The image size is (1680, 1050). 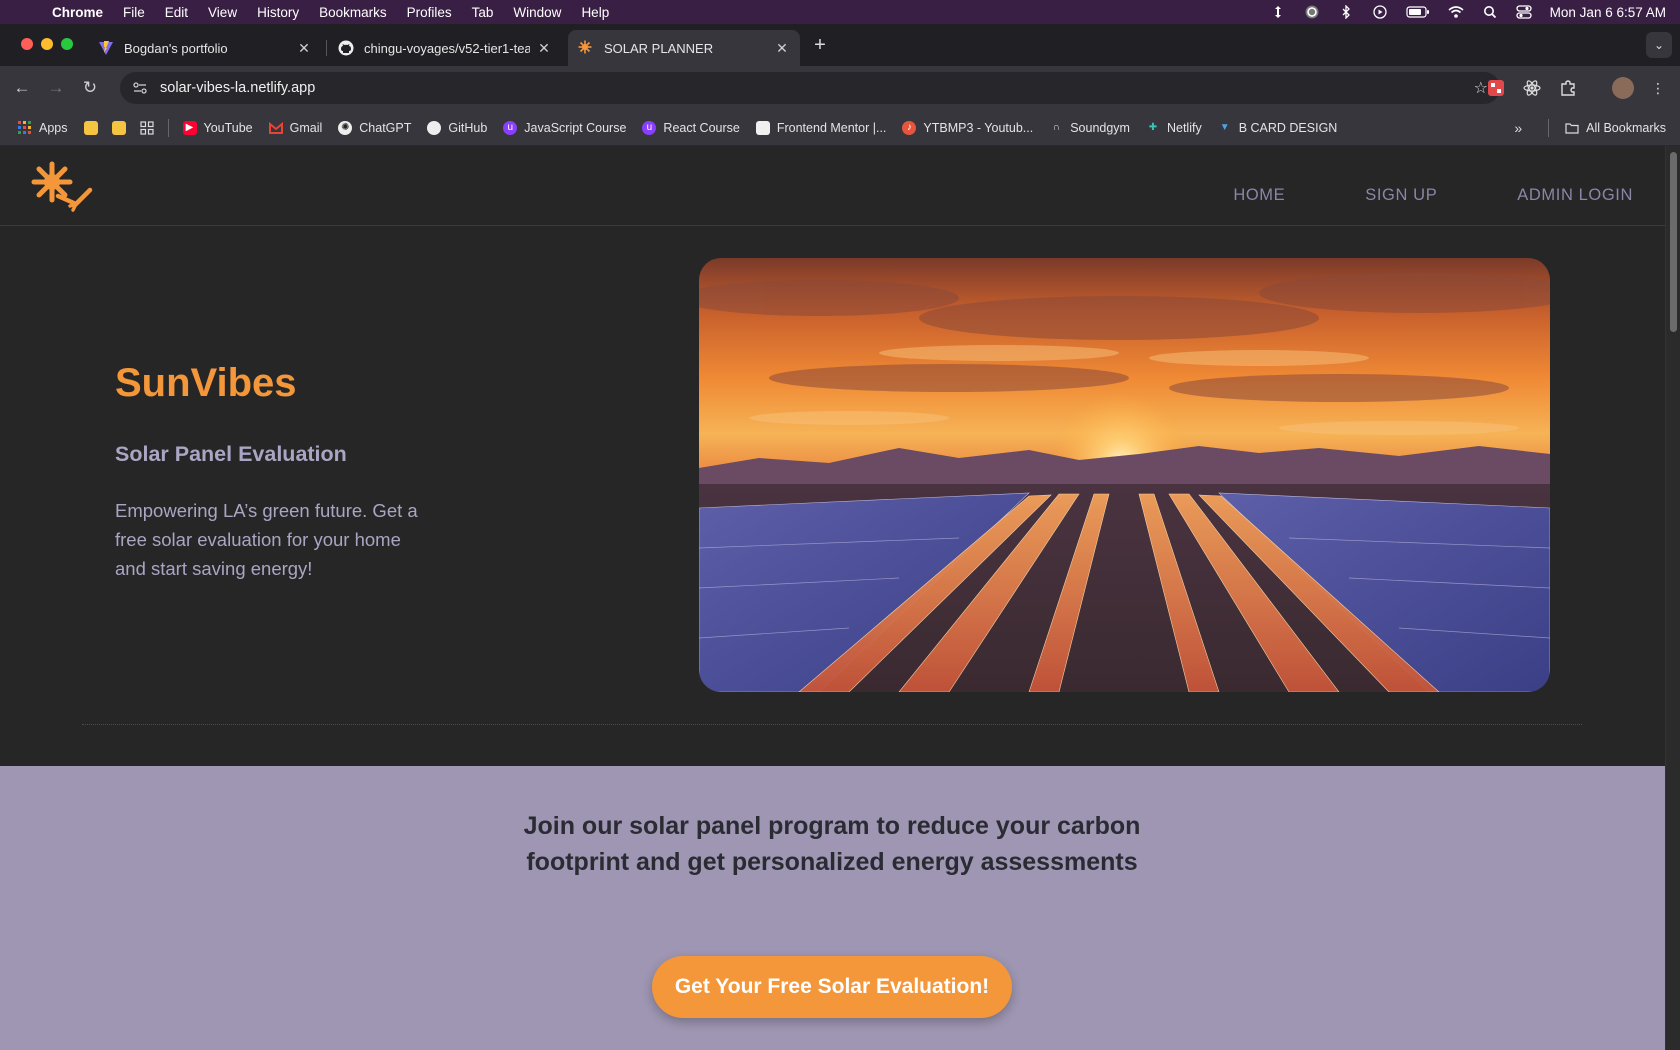 I want to click on play-circle-icon, so click(x=1380, y=12).